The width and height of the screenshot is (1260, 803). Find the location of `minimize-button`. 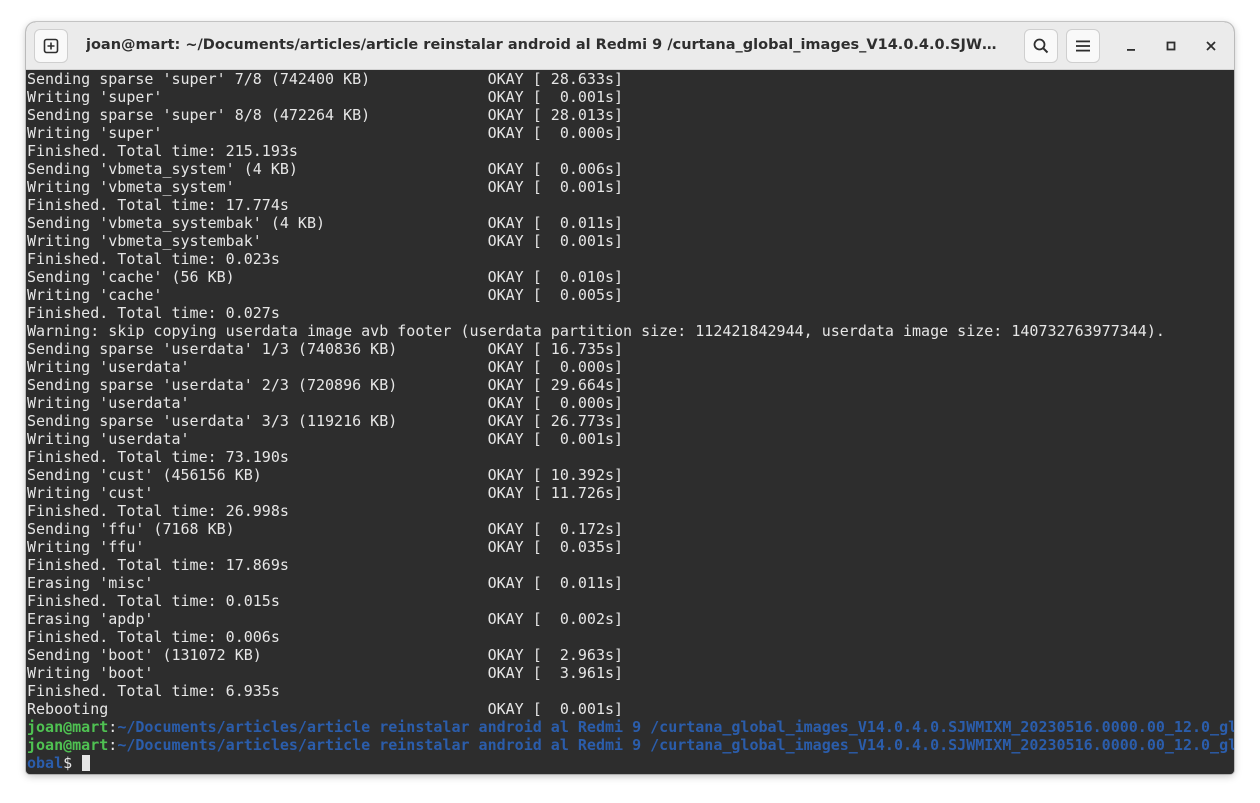

minimize-button is located at coordinates (1131, 46).